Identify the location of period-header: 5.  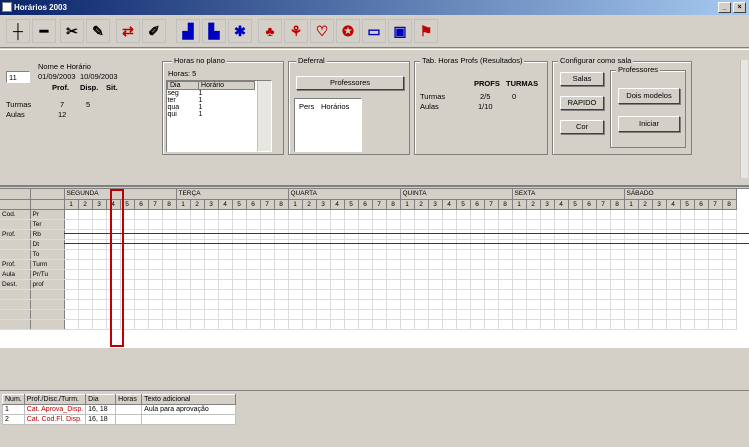
(575, 204).